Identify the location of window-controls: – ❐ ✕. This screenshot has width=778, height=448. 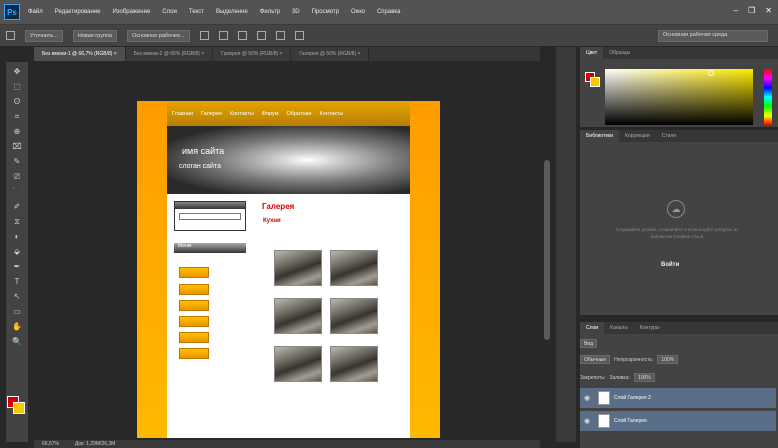
(753, 10).